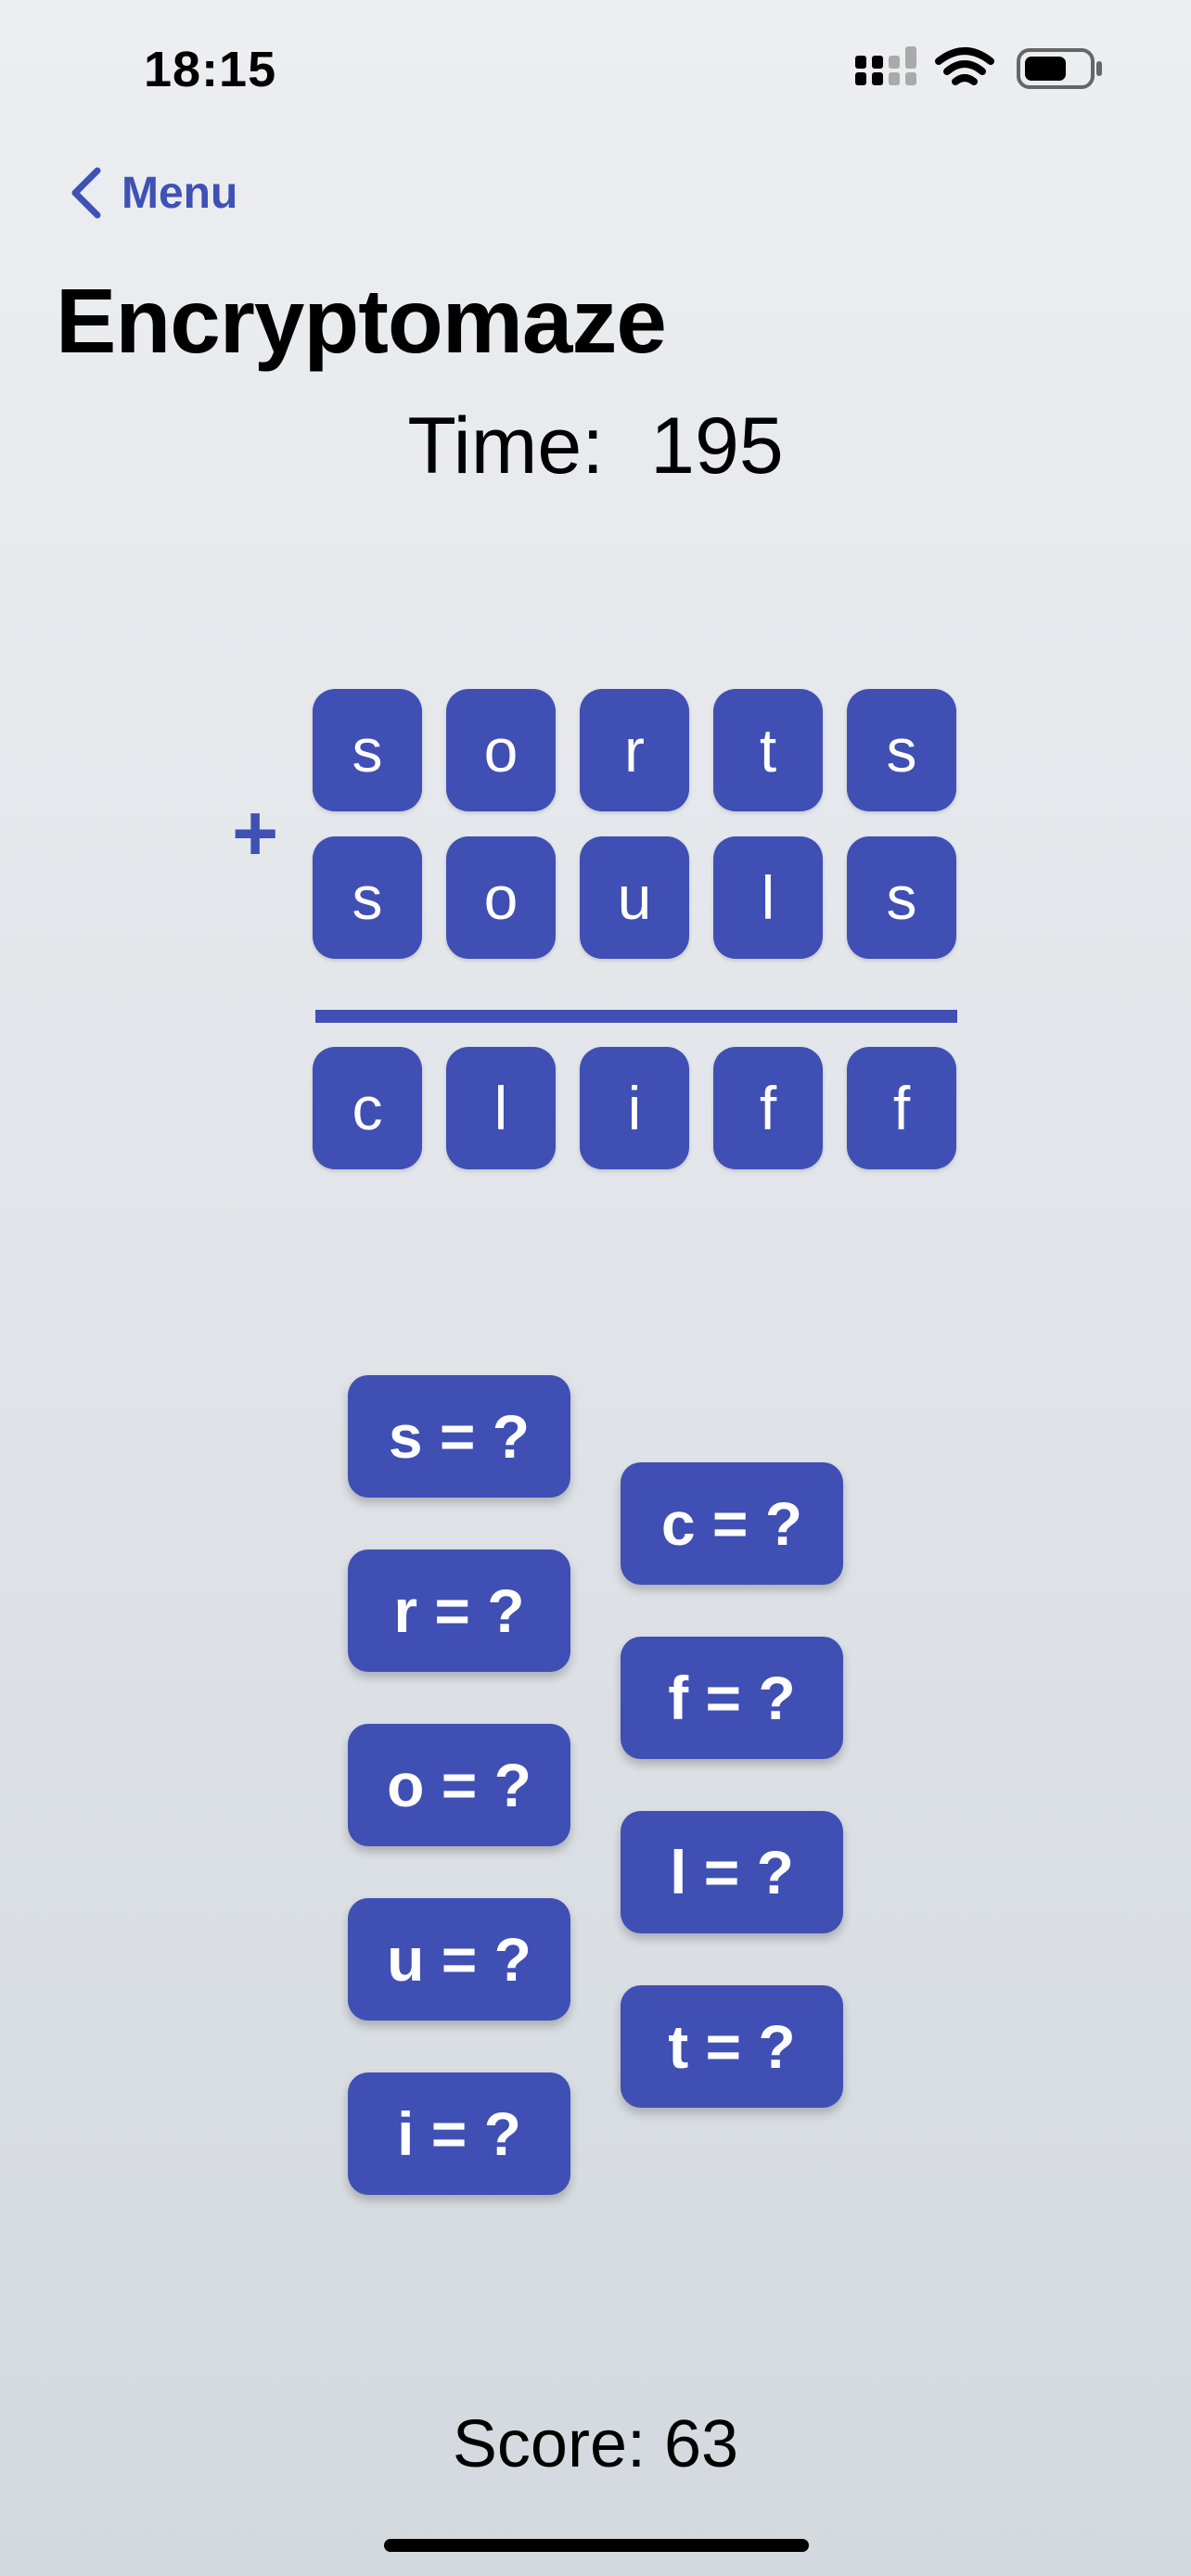 This screenshot has width=1191, height=2576. I want to click on plus-operator: +, so click(255, 833).